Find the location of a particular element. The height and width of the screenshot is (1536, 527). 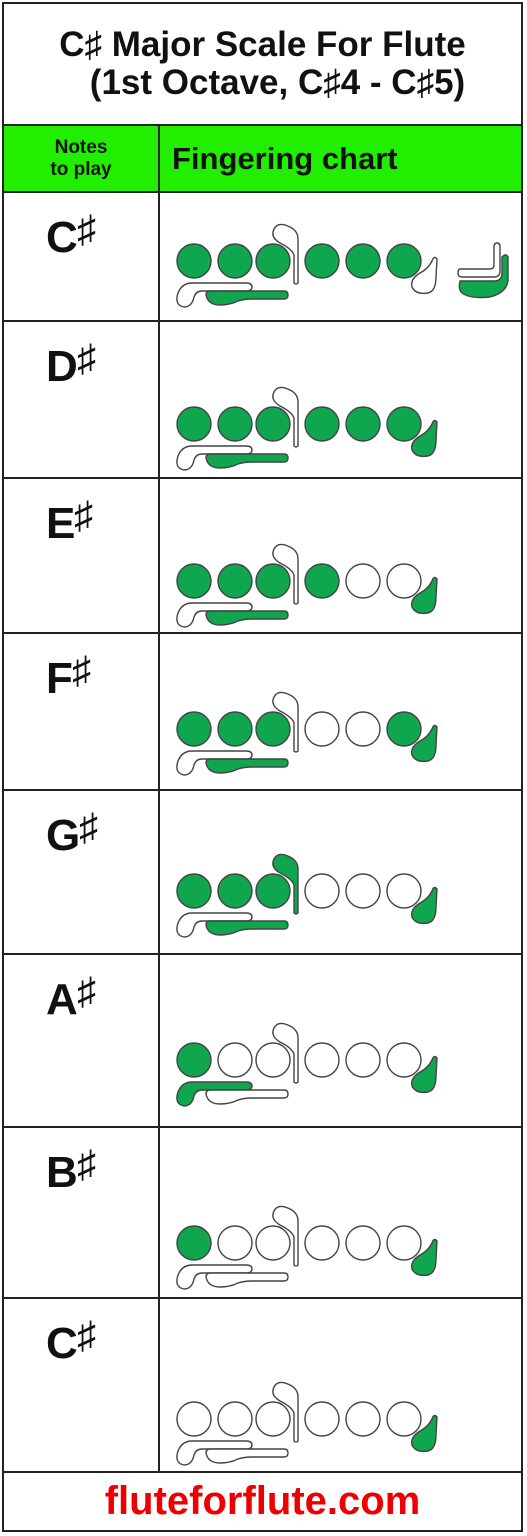

note-letter: D is located at coordinates (62, 366).